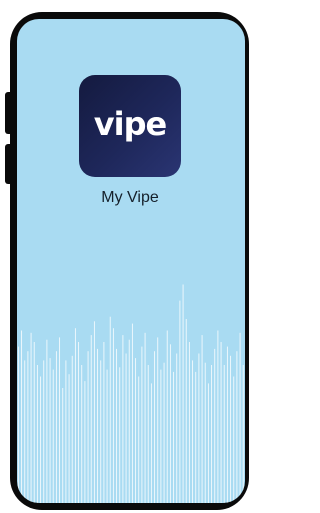  I want to click on app-name-label: My Vipe, so click(130, 197).